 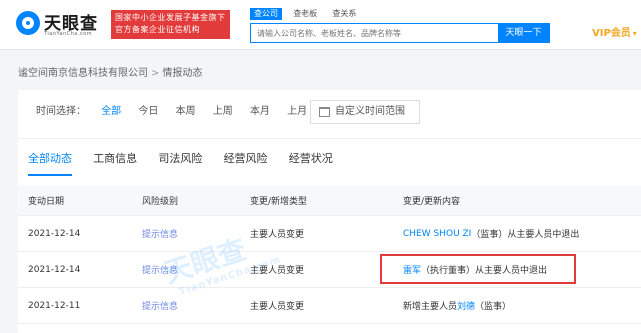 What do you see at coordinates (370, 111) in the screenshot?
I see `custom-range-label: 自定义时间范围` at bounding box center [370, 111].